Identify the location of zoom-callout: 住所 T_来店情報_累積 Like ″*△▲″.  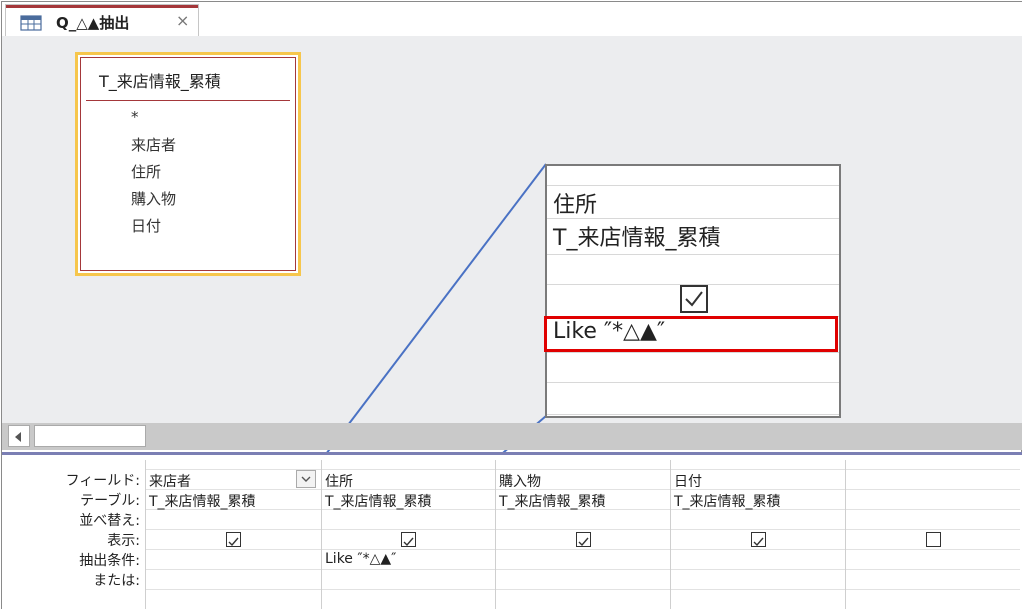
(693, 291).